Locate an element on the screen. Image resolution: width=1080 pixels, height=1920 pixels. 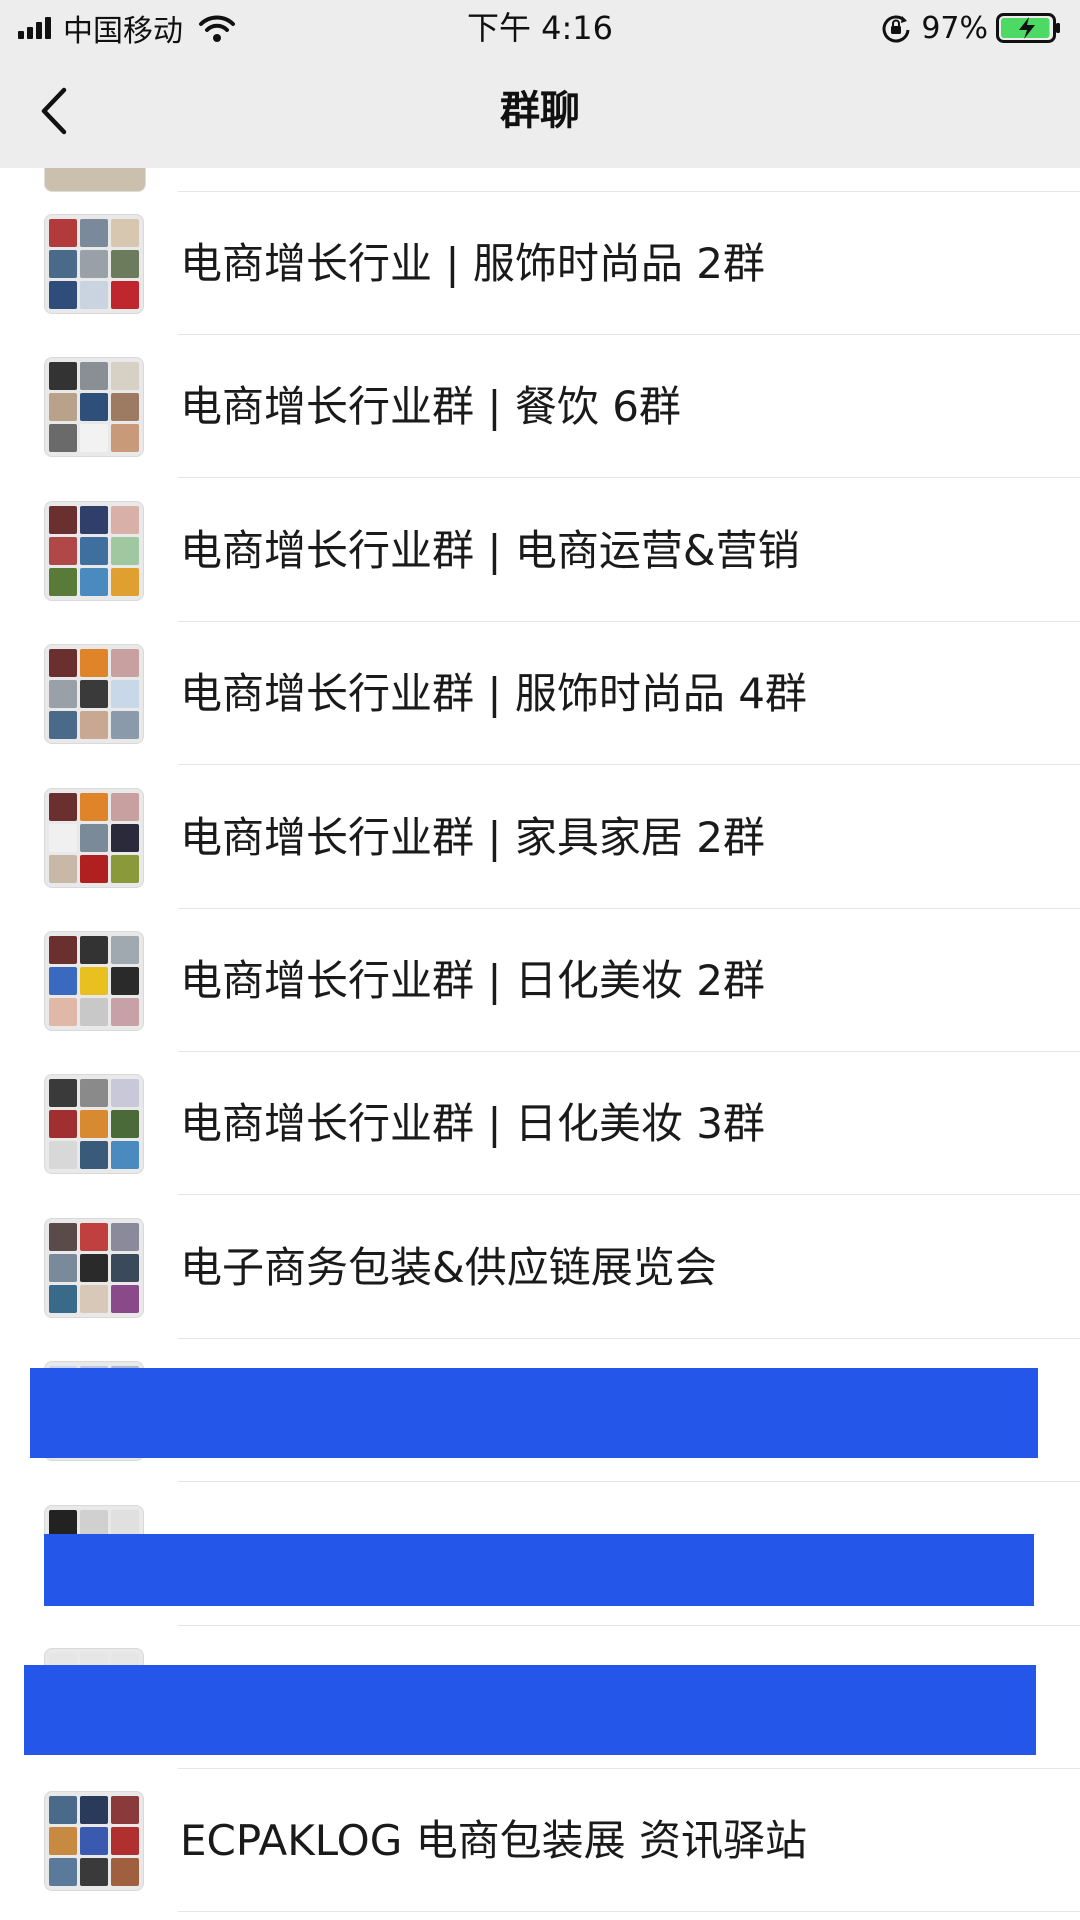
list-item-group-chat: ECPAKLOG 电商包装展 资讯驿站 is located at coordinates (540, 1841).